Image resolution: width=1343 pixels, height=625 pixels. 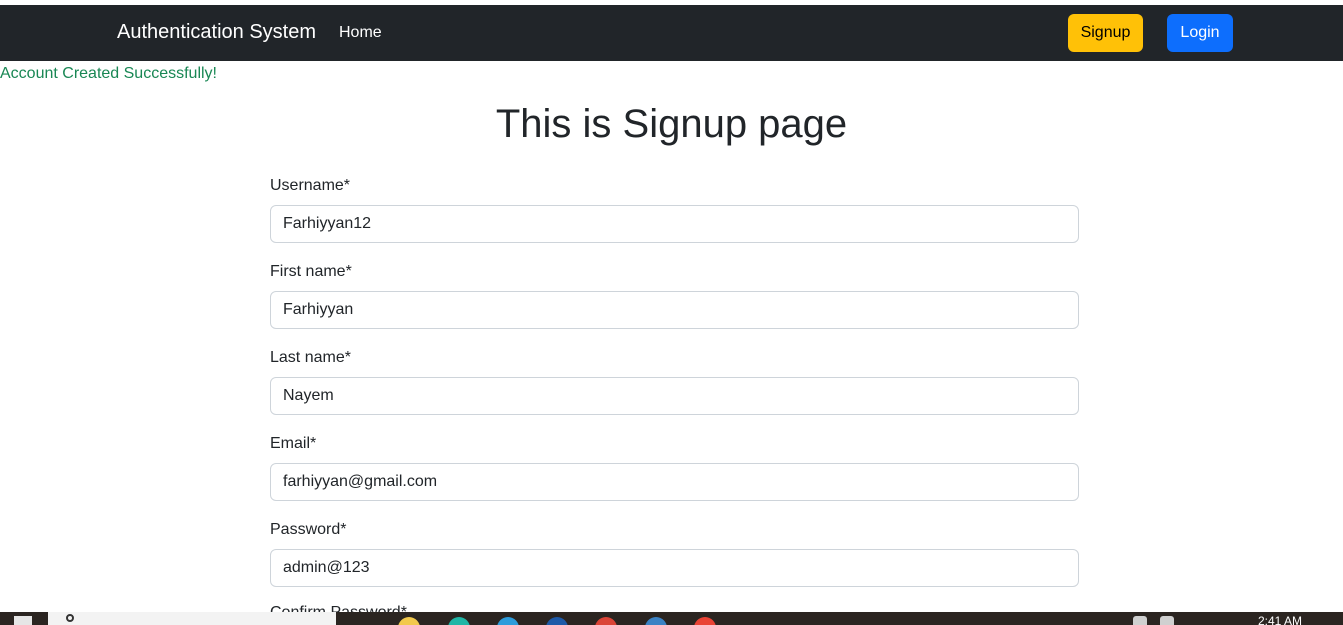 What do you see at coordinates (606, 621) in the screenshot?
I see `chrome-icon` at bounding box center [606, 621].